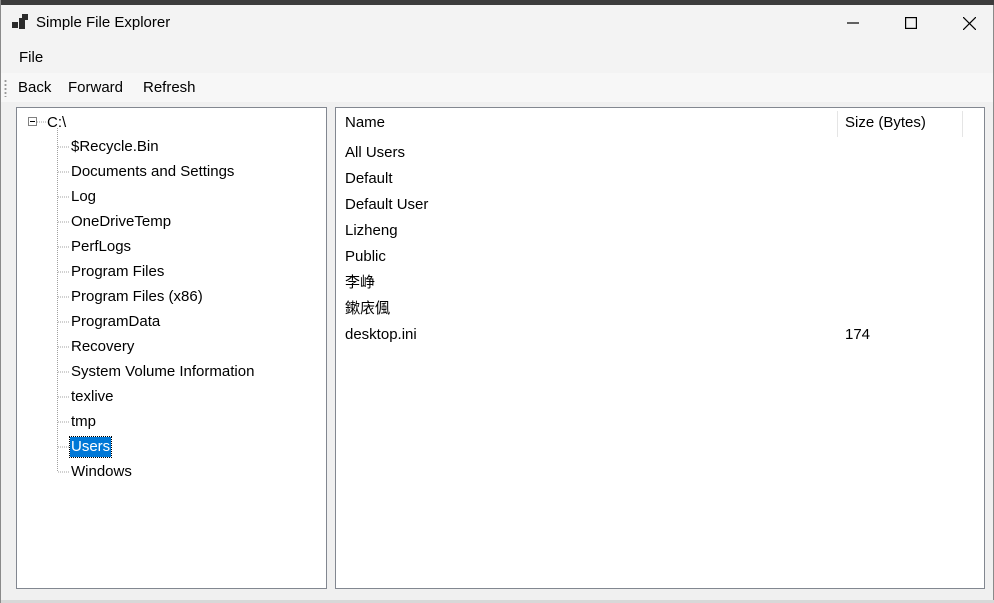 This screenshot has width=994, height=603. I want to click on column-header-name: Name, so click(365, 123).